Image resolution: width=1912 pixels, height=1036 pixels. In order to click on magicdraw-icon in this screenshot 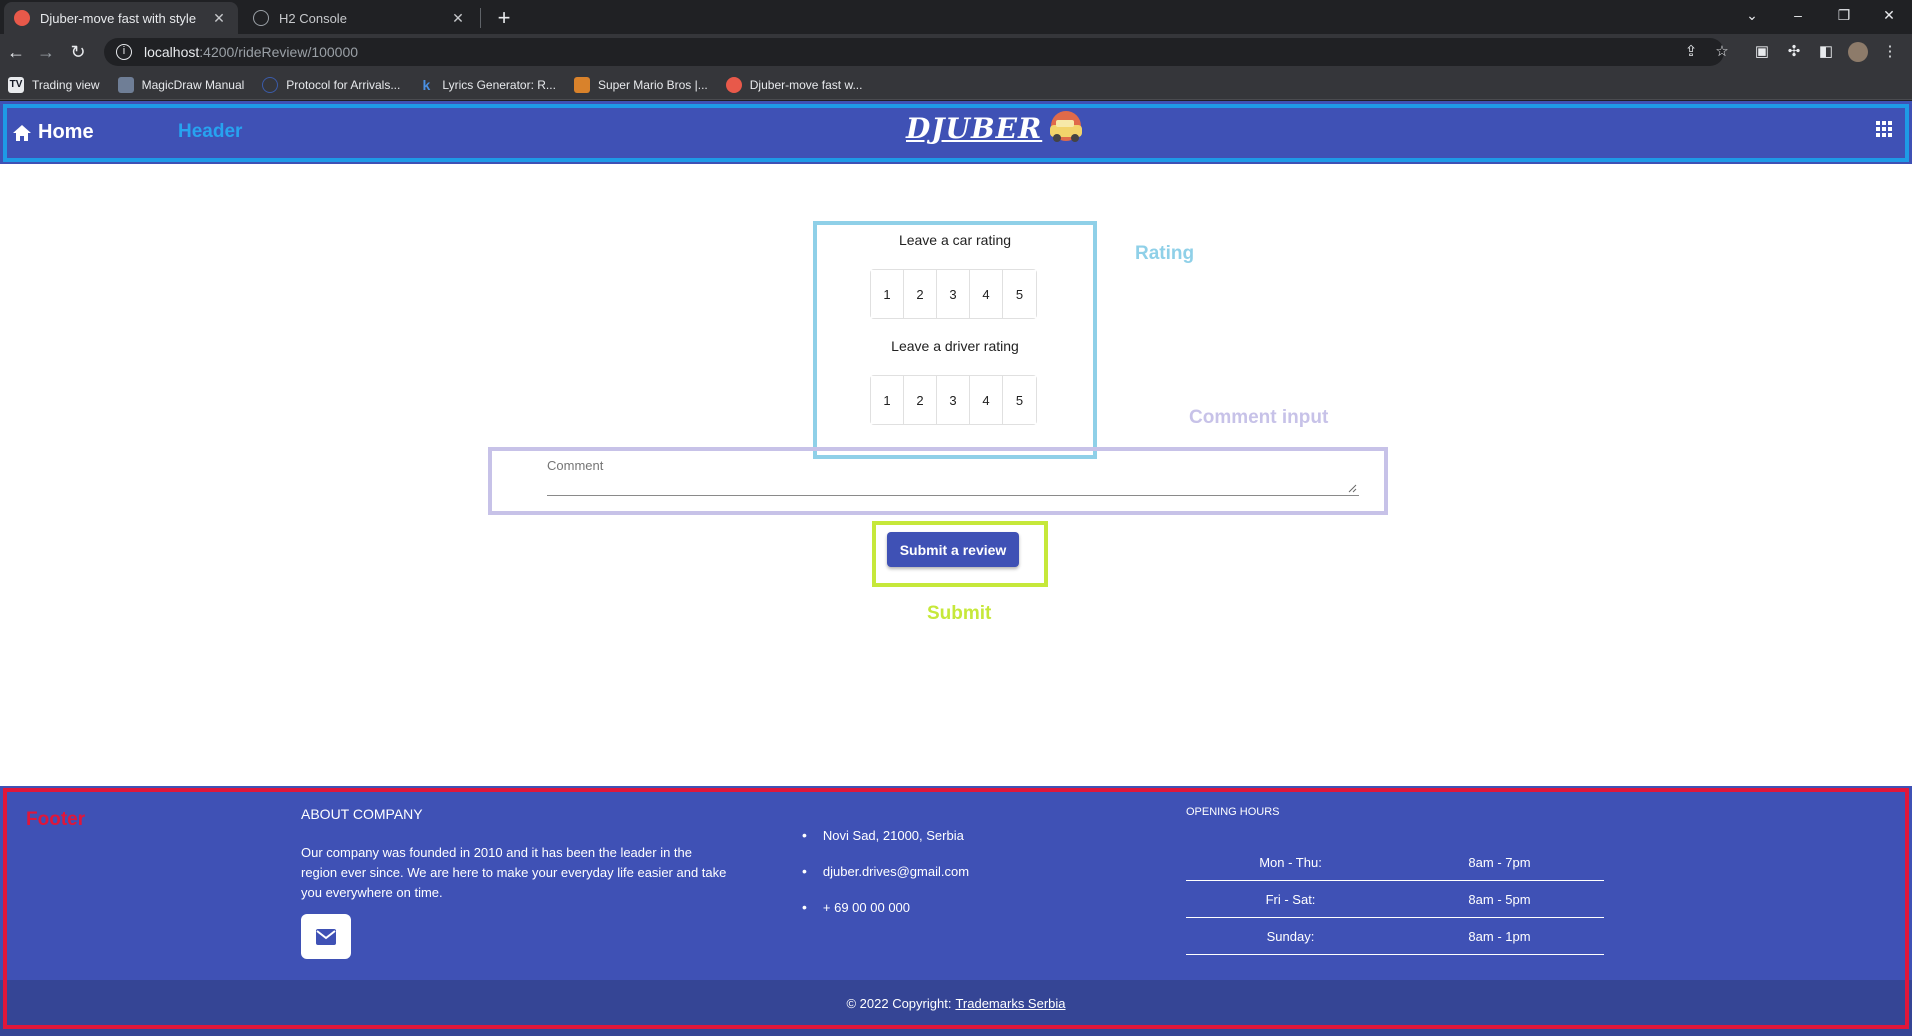, I will do `click(125, 84)`.